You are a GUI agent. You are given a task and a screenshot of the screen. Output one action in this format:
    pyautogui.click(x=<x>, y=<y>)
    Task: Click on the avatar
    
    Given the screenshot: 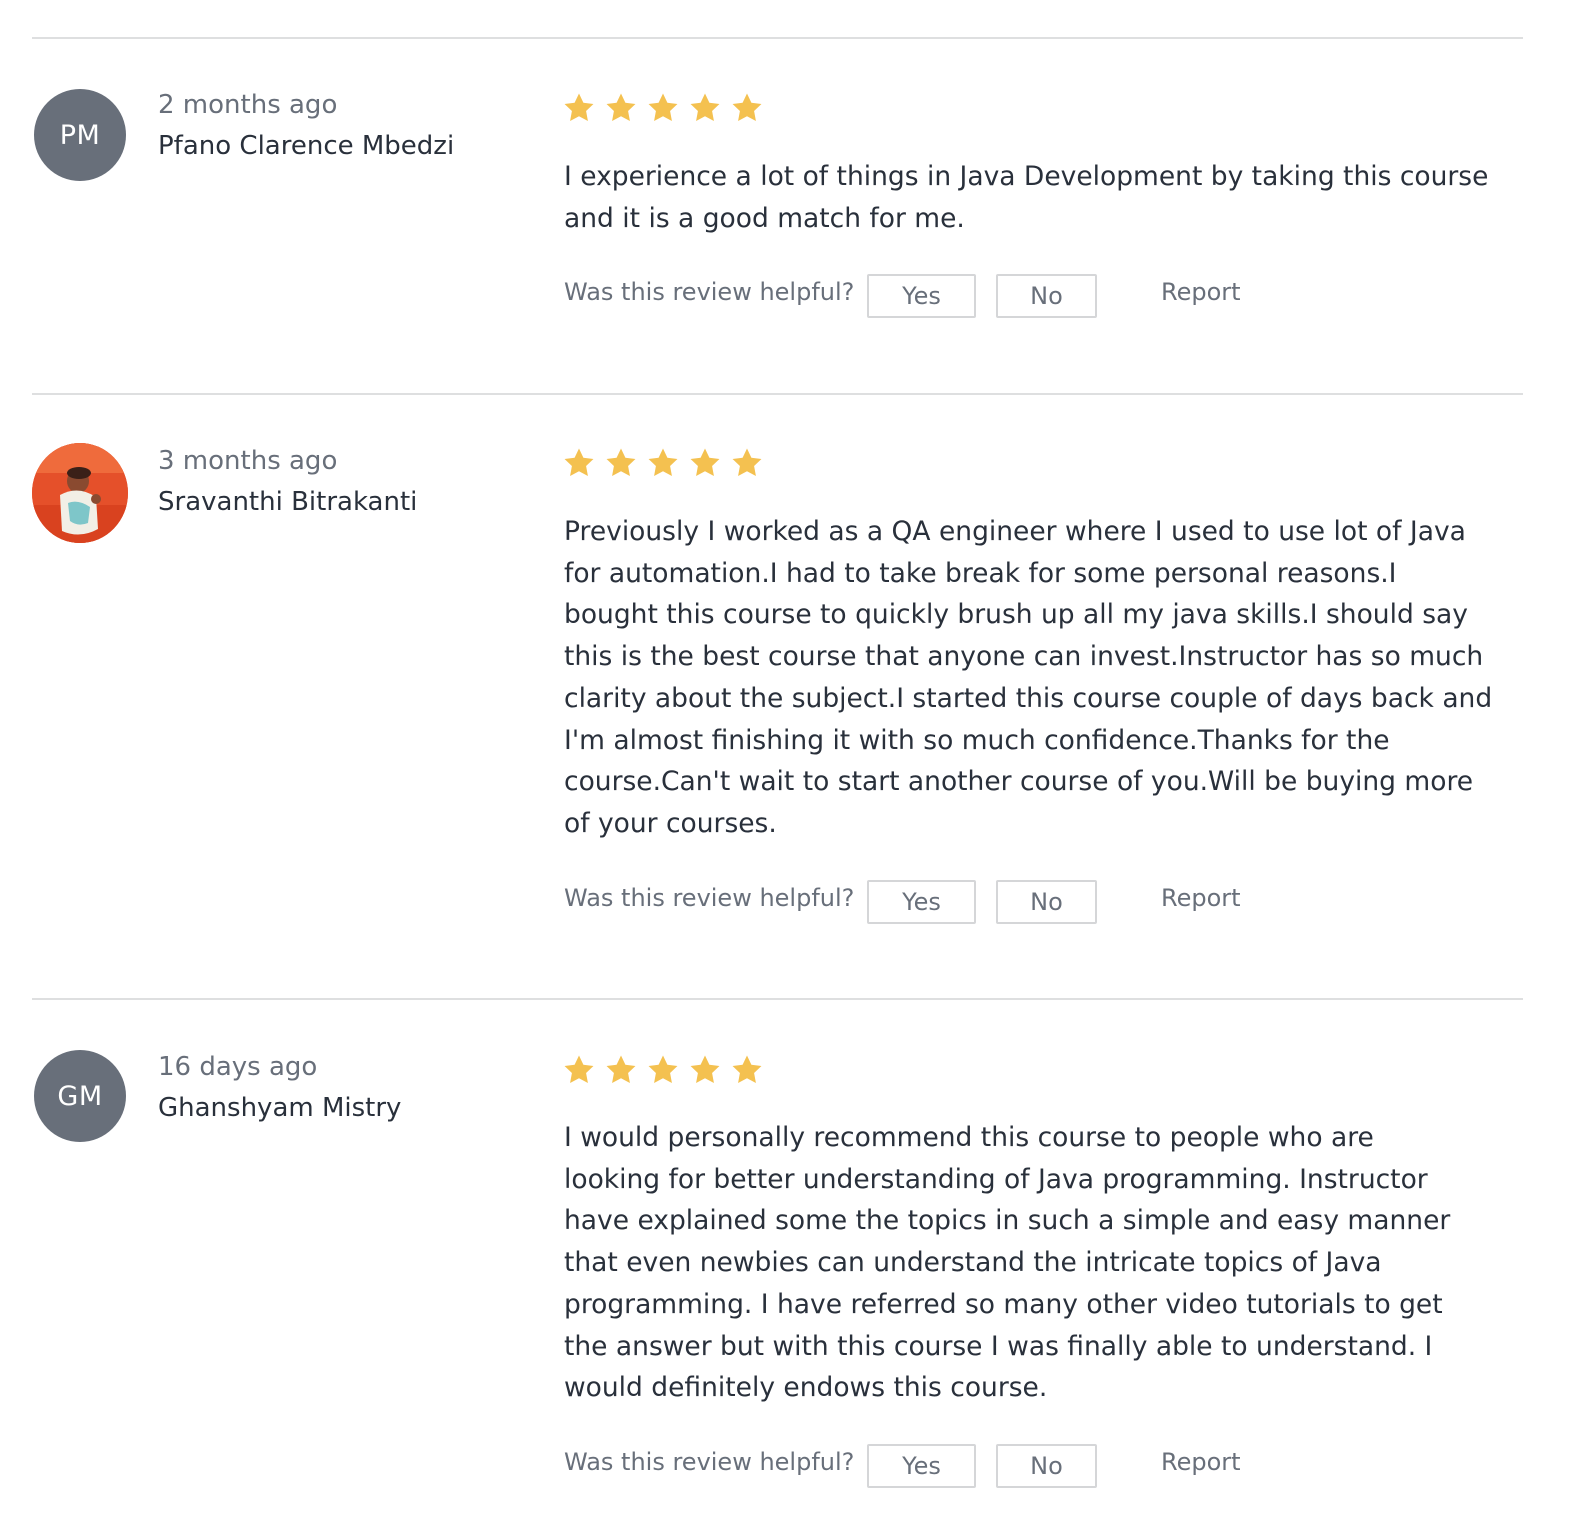 What is the action you would take?
    pyautogui.click(x=80, y=493)
    